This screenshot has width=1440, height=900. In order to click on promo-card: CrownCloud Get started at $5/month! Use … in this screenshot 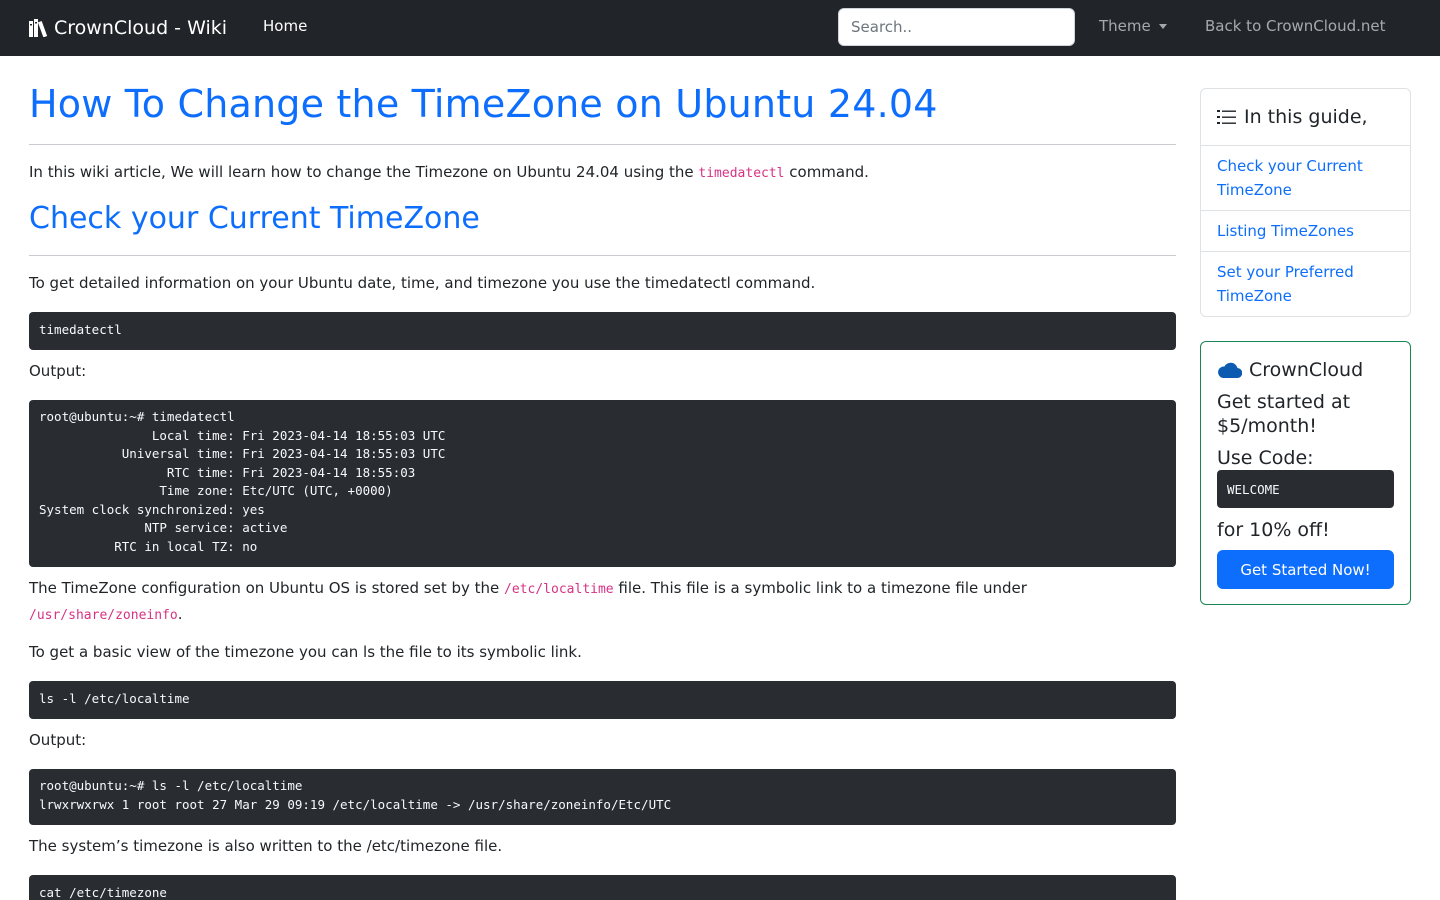, I will do `click(1305, 473)`.